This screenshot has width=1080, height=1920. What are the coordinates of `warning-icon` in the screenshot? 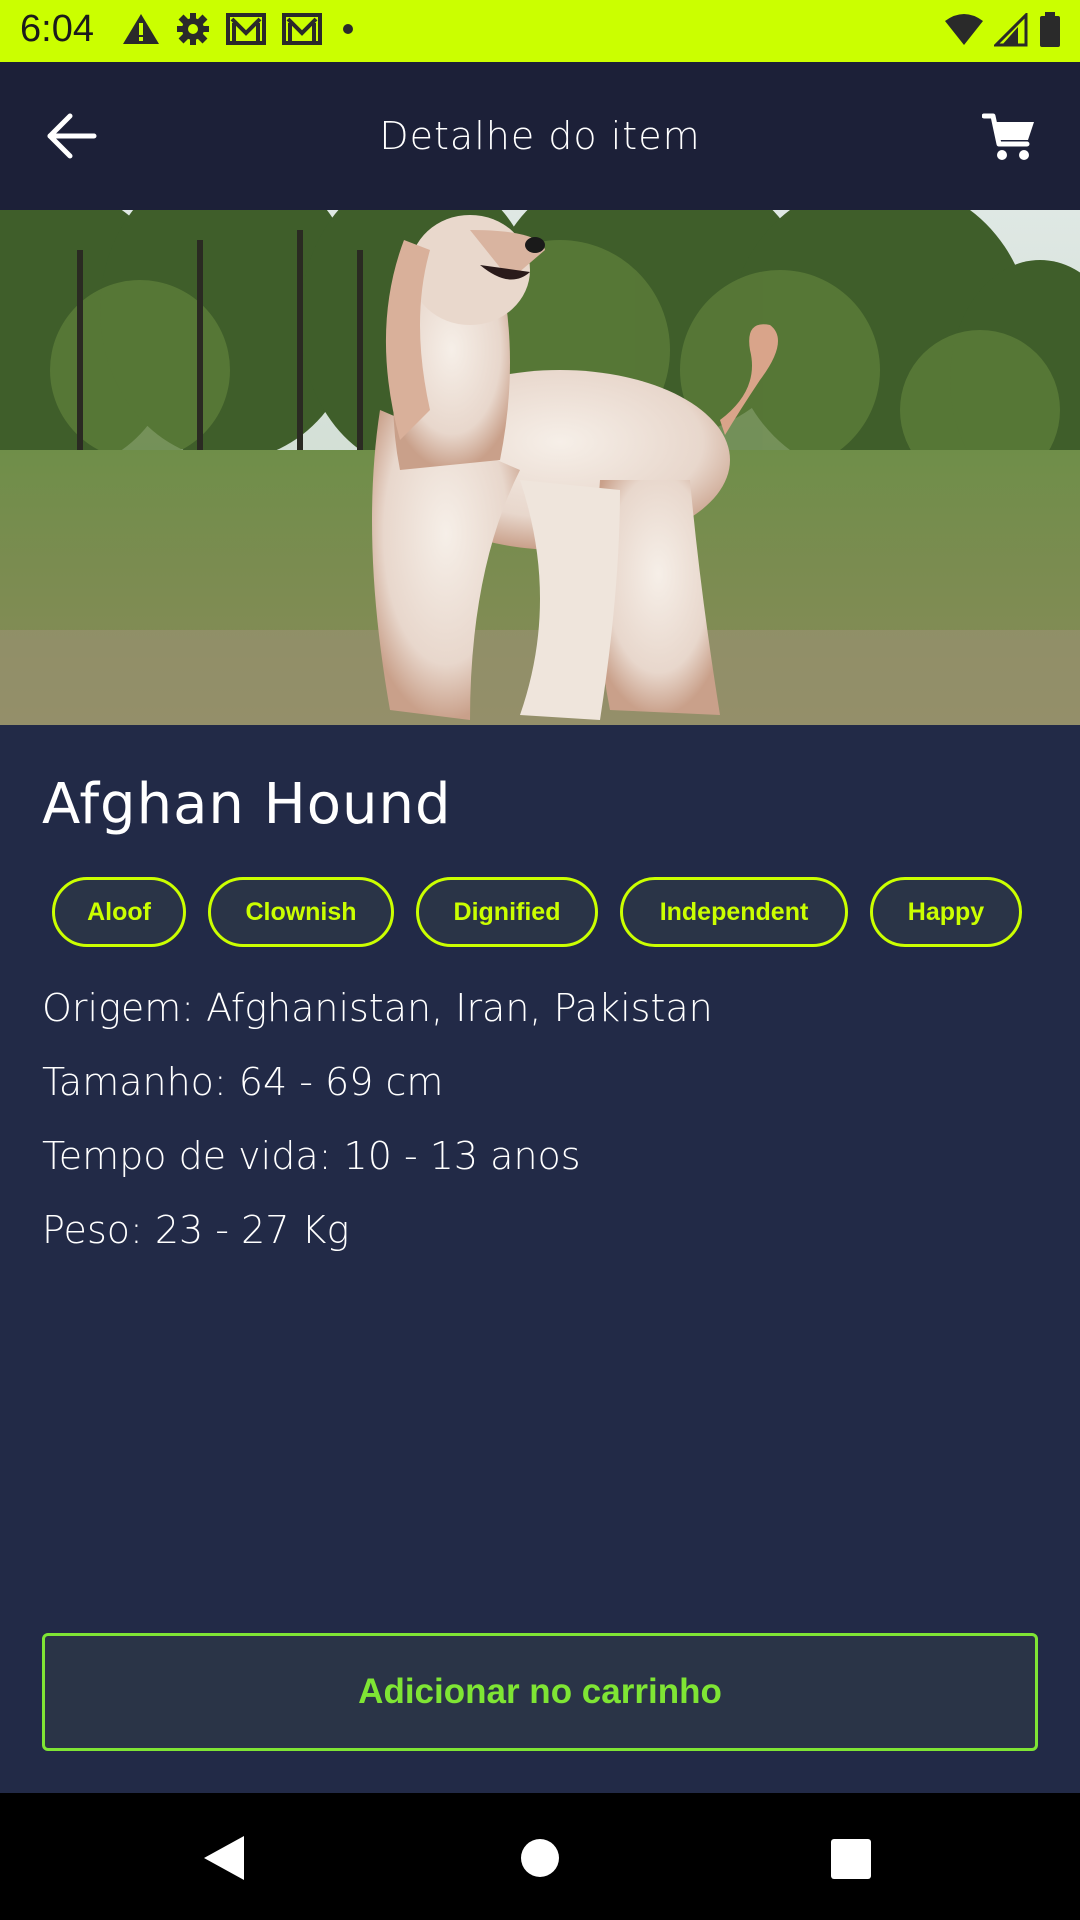 It's located at (141, 29).